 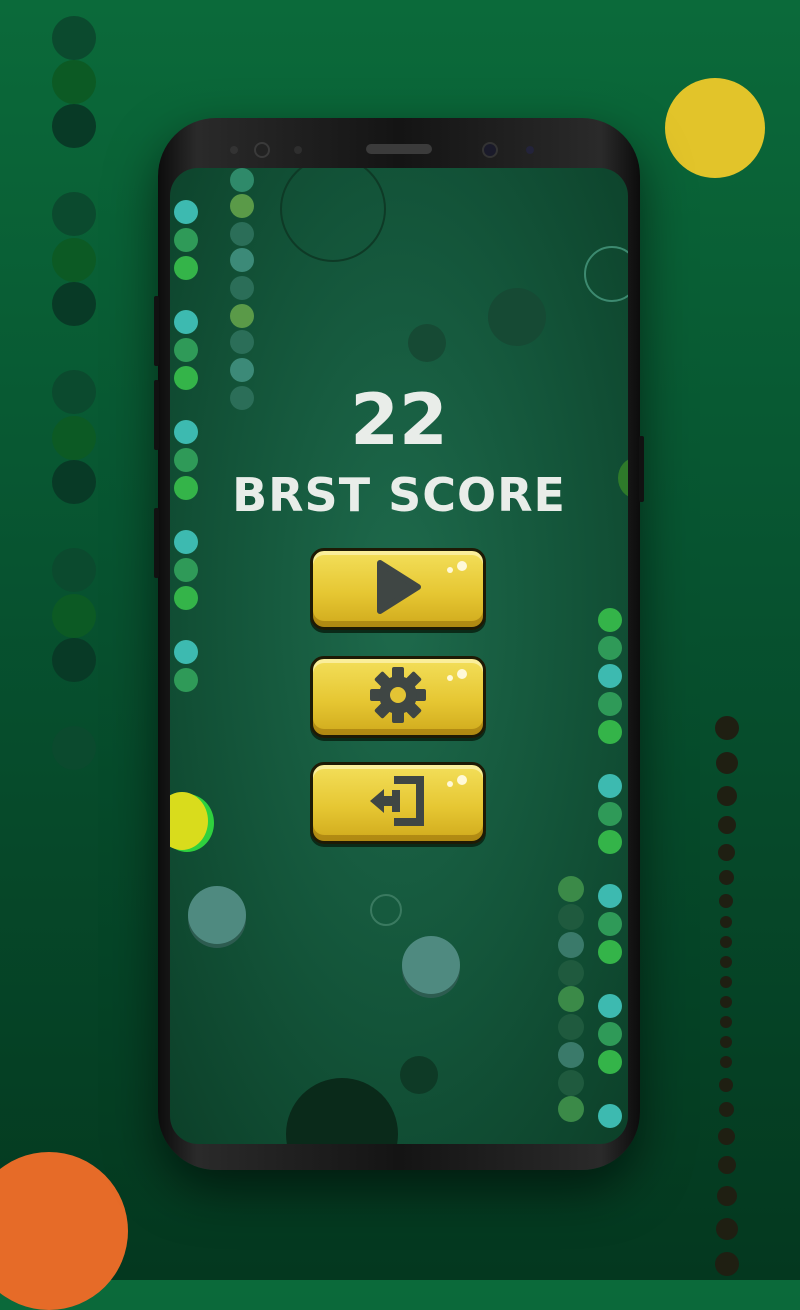 I want to click on play-button, so click(x=398, y=589).